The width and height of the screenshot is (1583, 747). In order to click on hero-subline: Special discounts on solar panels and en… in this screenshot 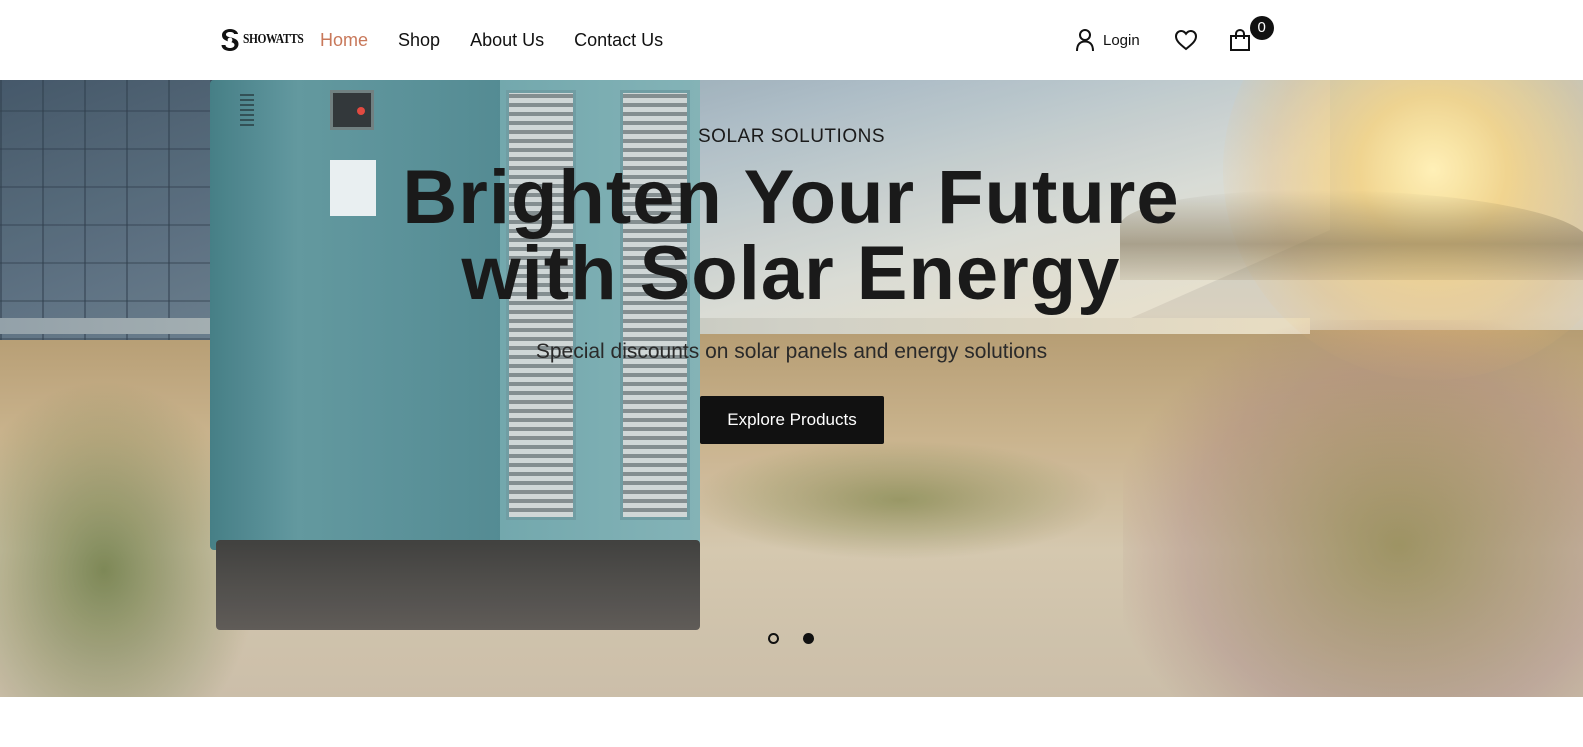, I will do `click(791, 351)`.